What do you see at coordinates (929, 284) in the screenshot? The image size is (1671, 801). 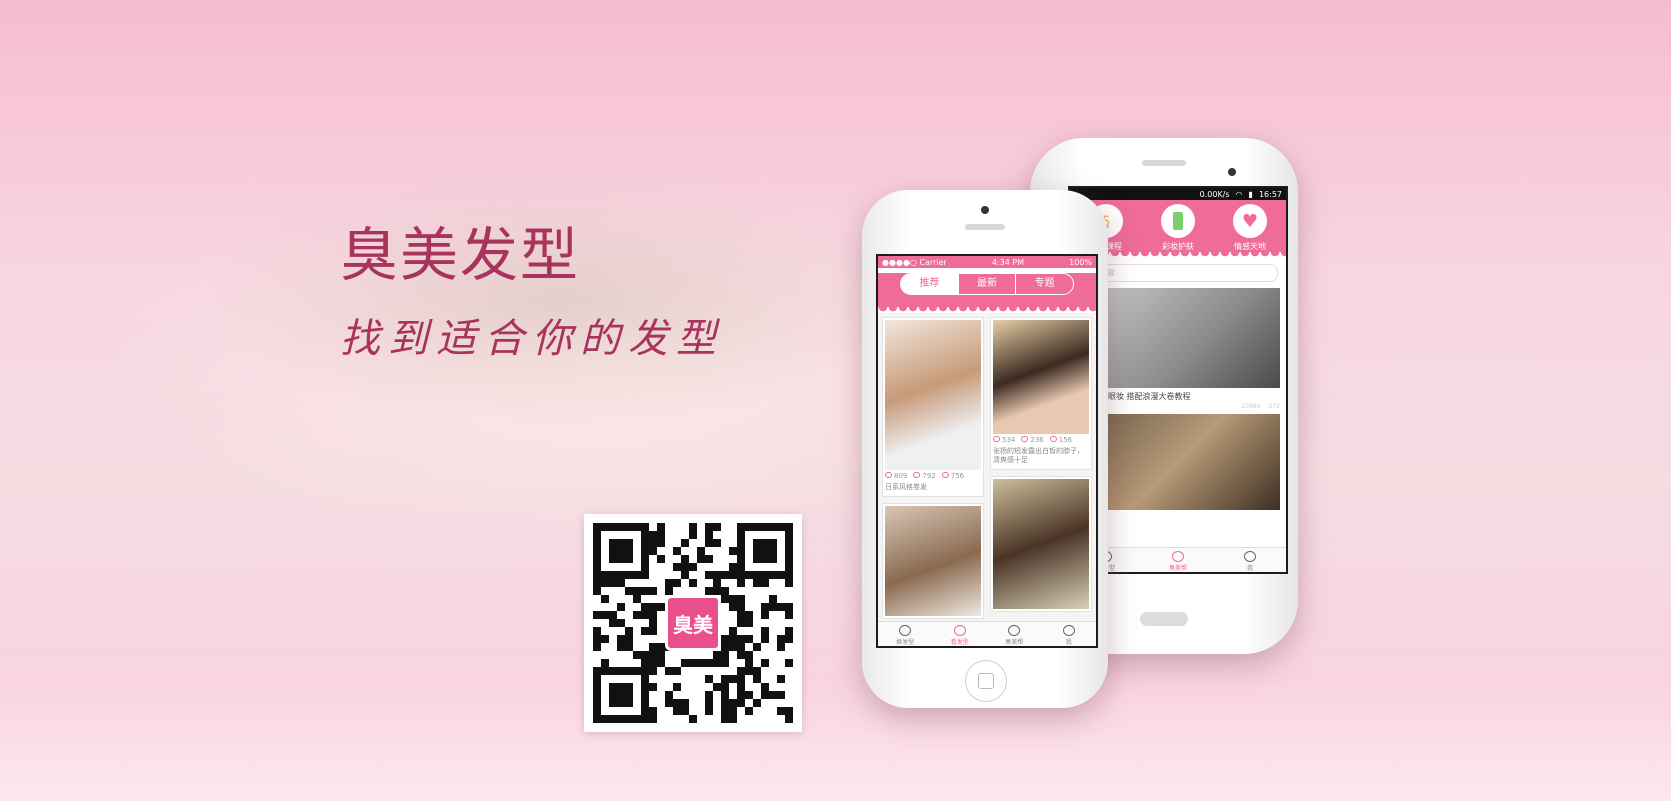 I see `tab-recommend: 推荐` at bounding box center [929, 284].